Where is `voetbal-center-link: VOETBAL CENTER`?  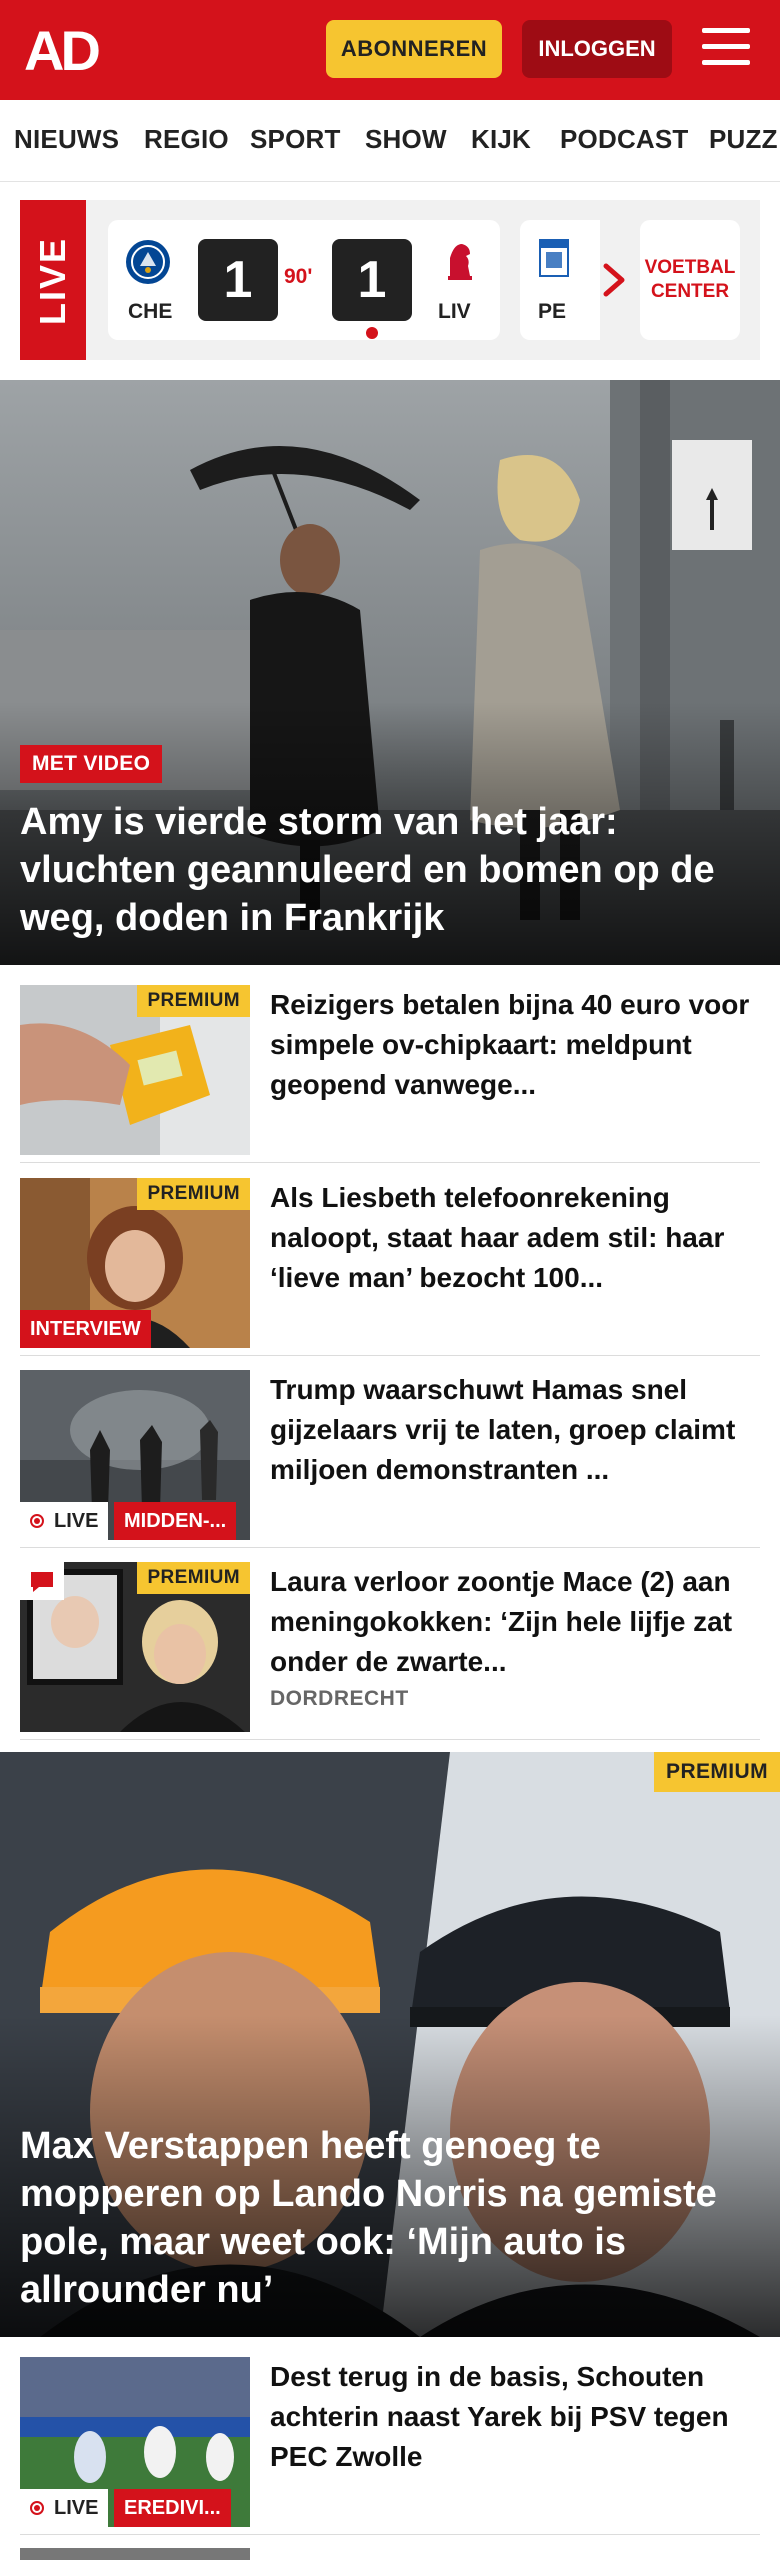 voetbal-center-link: VOETBAL CENTER is located at coordinates (690, 280).